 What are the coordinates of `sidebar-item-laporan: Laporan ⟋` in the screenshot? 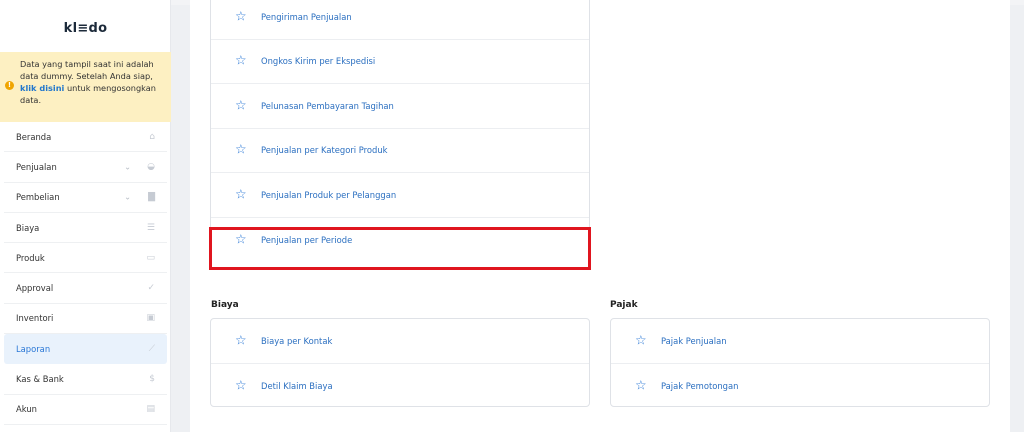 It's located at (85, 349).